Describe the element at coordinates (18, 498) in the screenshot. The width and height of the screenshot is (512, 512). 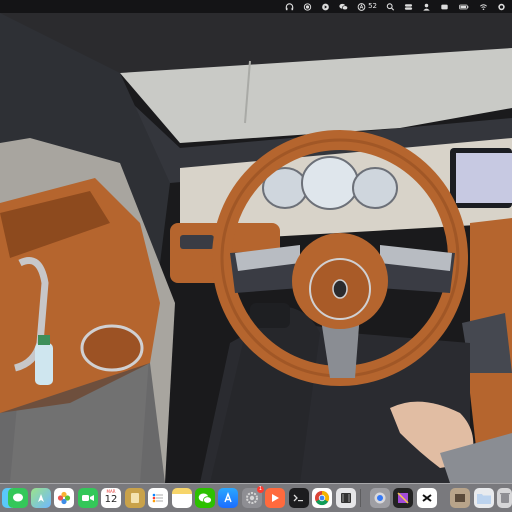
I see `messages-icon` at that location.